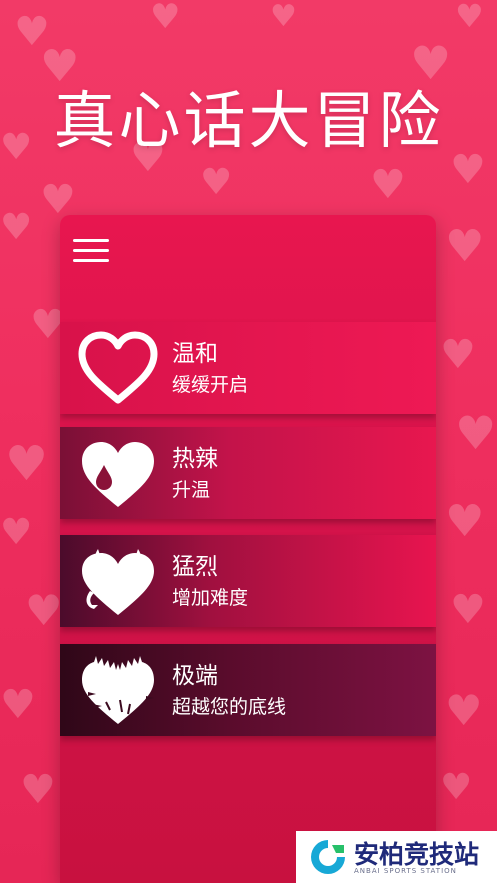  What do you see at coordinates (191, 490) in the screenshot?
I see `level-description: 升温` at bounding box center [191, 490].